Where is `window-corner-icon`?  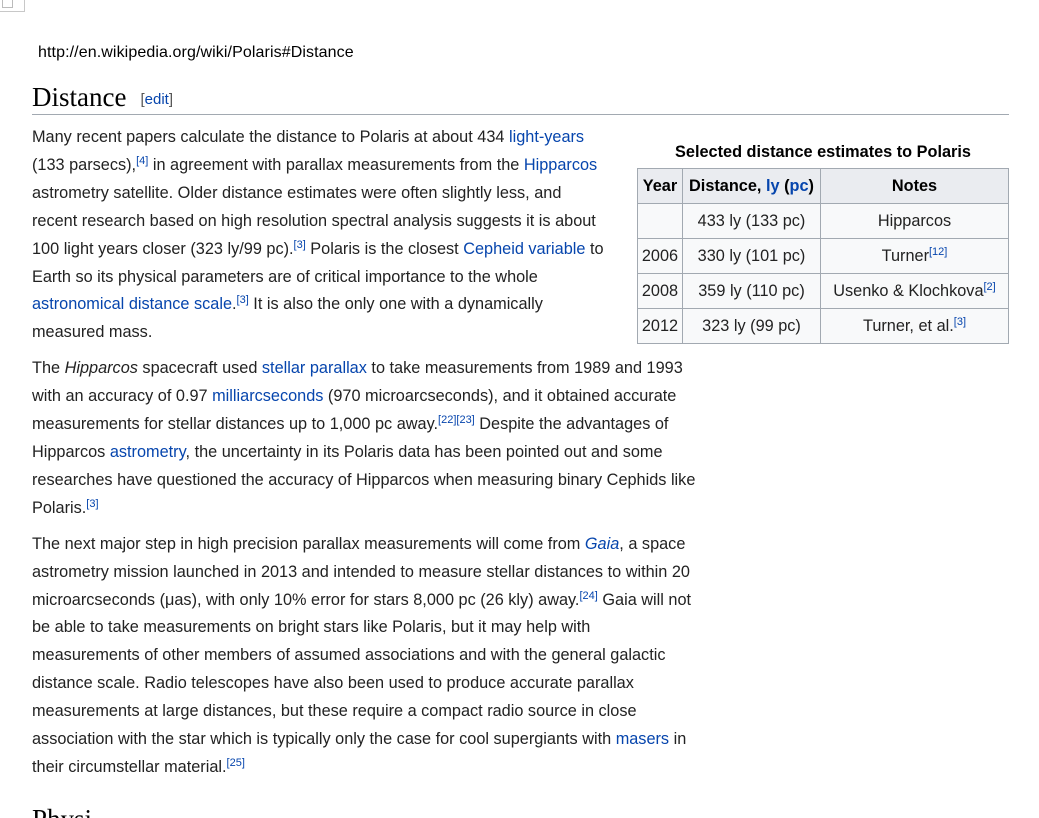 window-corner-icon is located at coordinates (7, 4).